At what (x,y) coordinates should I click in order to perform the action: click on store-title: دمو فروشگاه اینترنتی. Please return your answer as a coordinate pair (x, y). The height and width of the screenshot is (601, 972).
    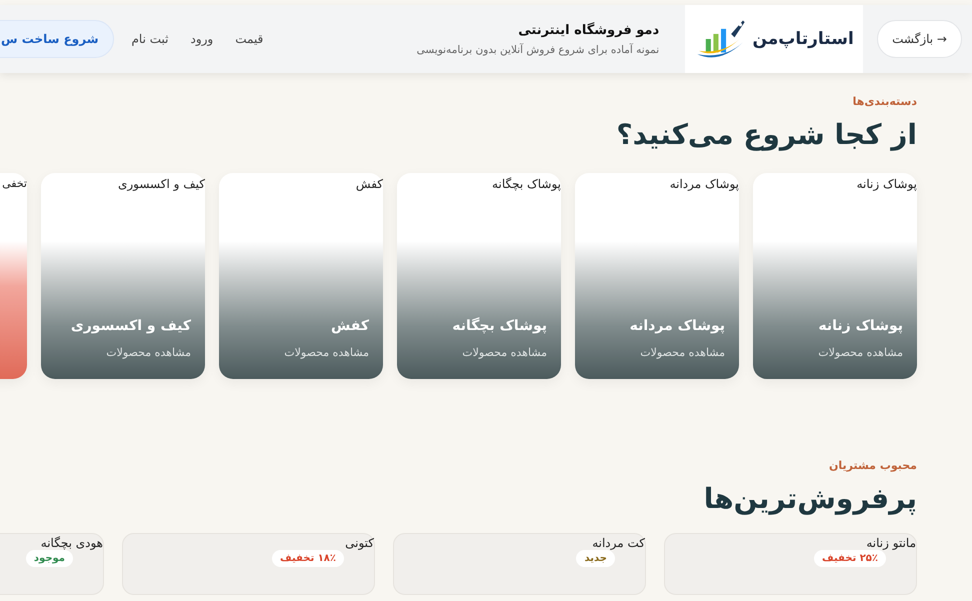
    Looking at the image, I should click on (588, 30).